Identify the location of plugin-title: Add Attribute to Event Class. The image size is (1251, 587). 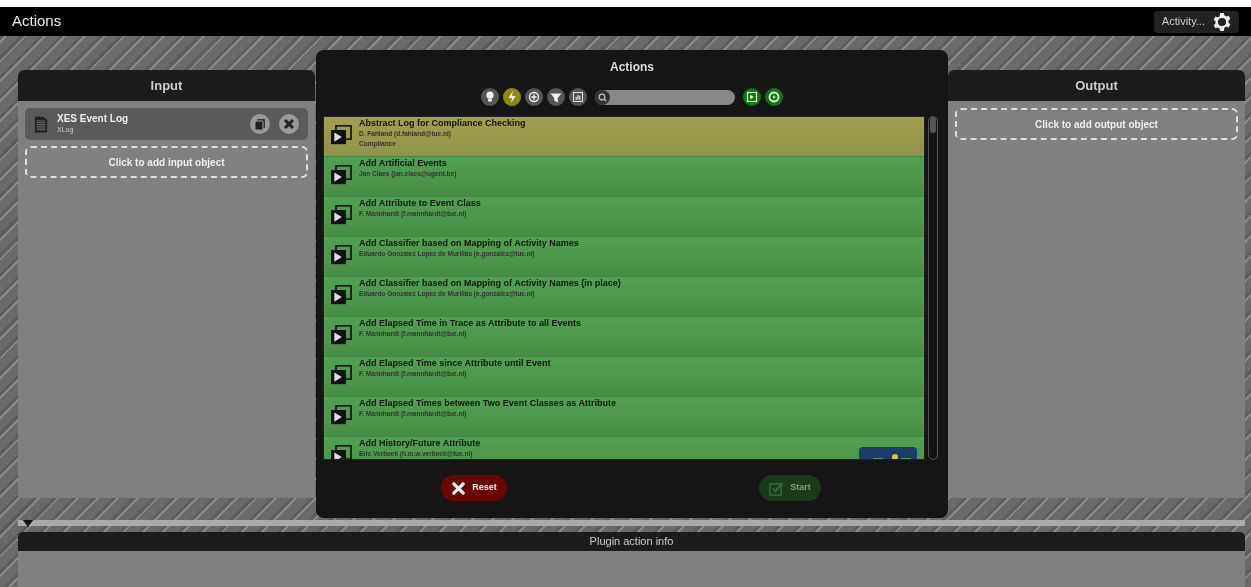
(420, 203).